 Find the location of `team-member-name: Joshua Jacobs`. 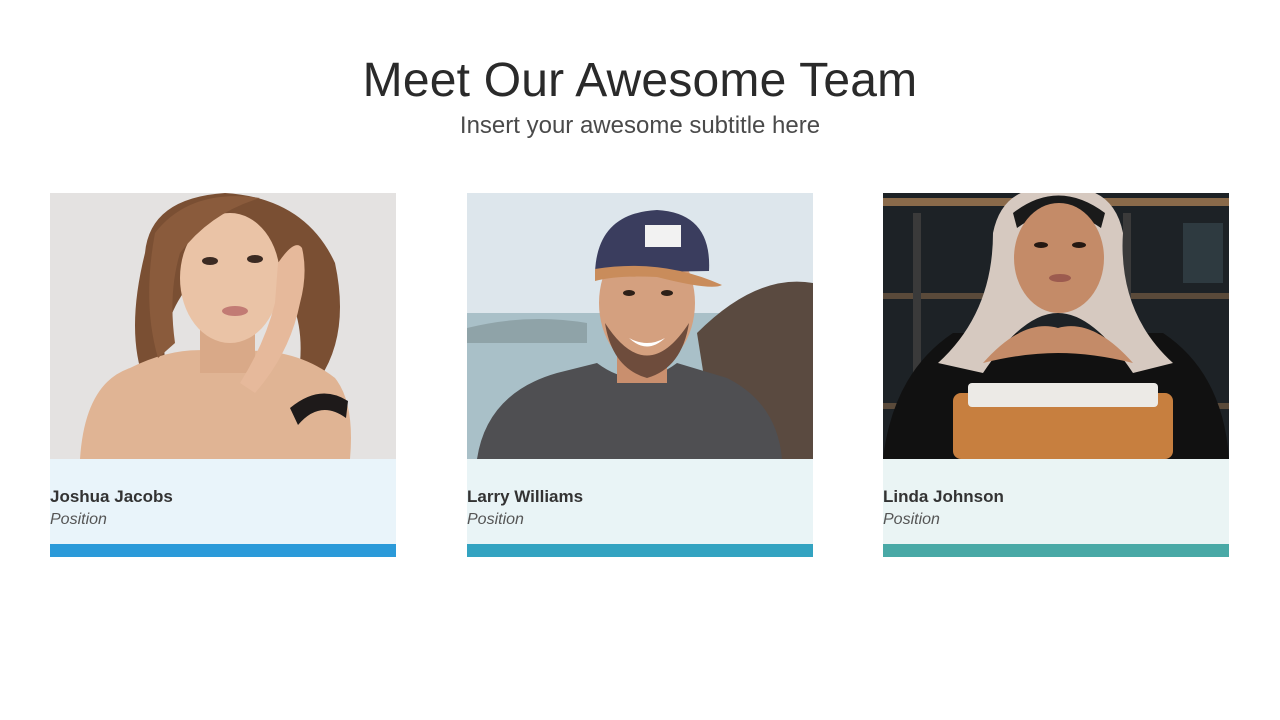

team-member-name: Joshua Jacobs is located at coordinates (111, 496).